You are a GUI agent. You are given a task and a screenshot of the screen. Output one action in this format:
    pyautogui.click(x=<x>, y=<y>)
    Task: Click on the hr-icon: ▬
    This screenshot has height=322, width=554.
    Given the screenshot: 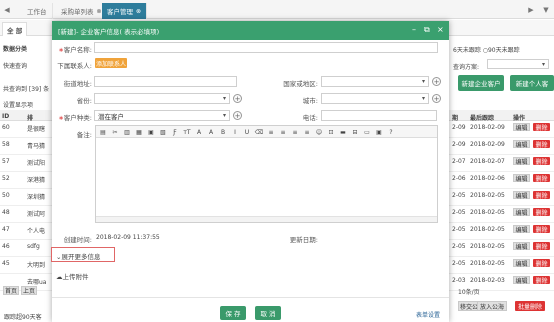 What is the action you would take?
    pyautogui.click(x=343, y=132)
    